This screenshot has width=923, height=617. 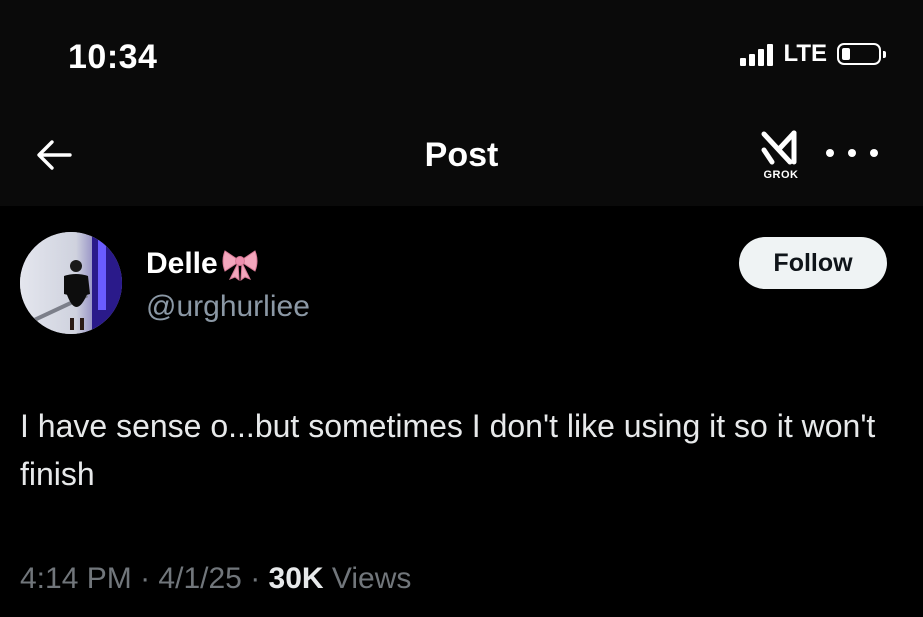 I want to click on status-indicators: LTE, so click(x=813, y=54).